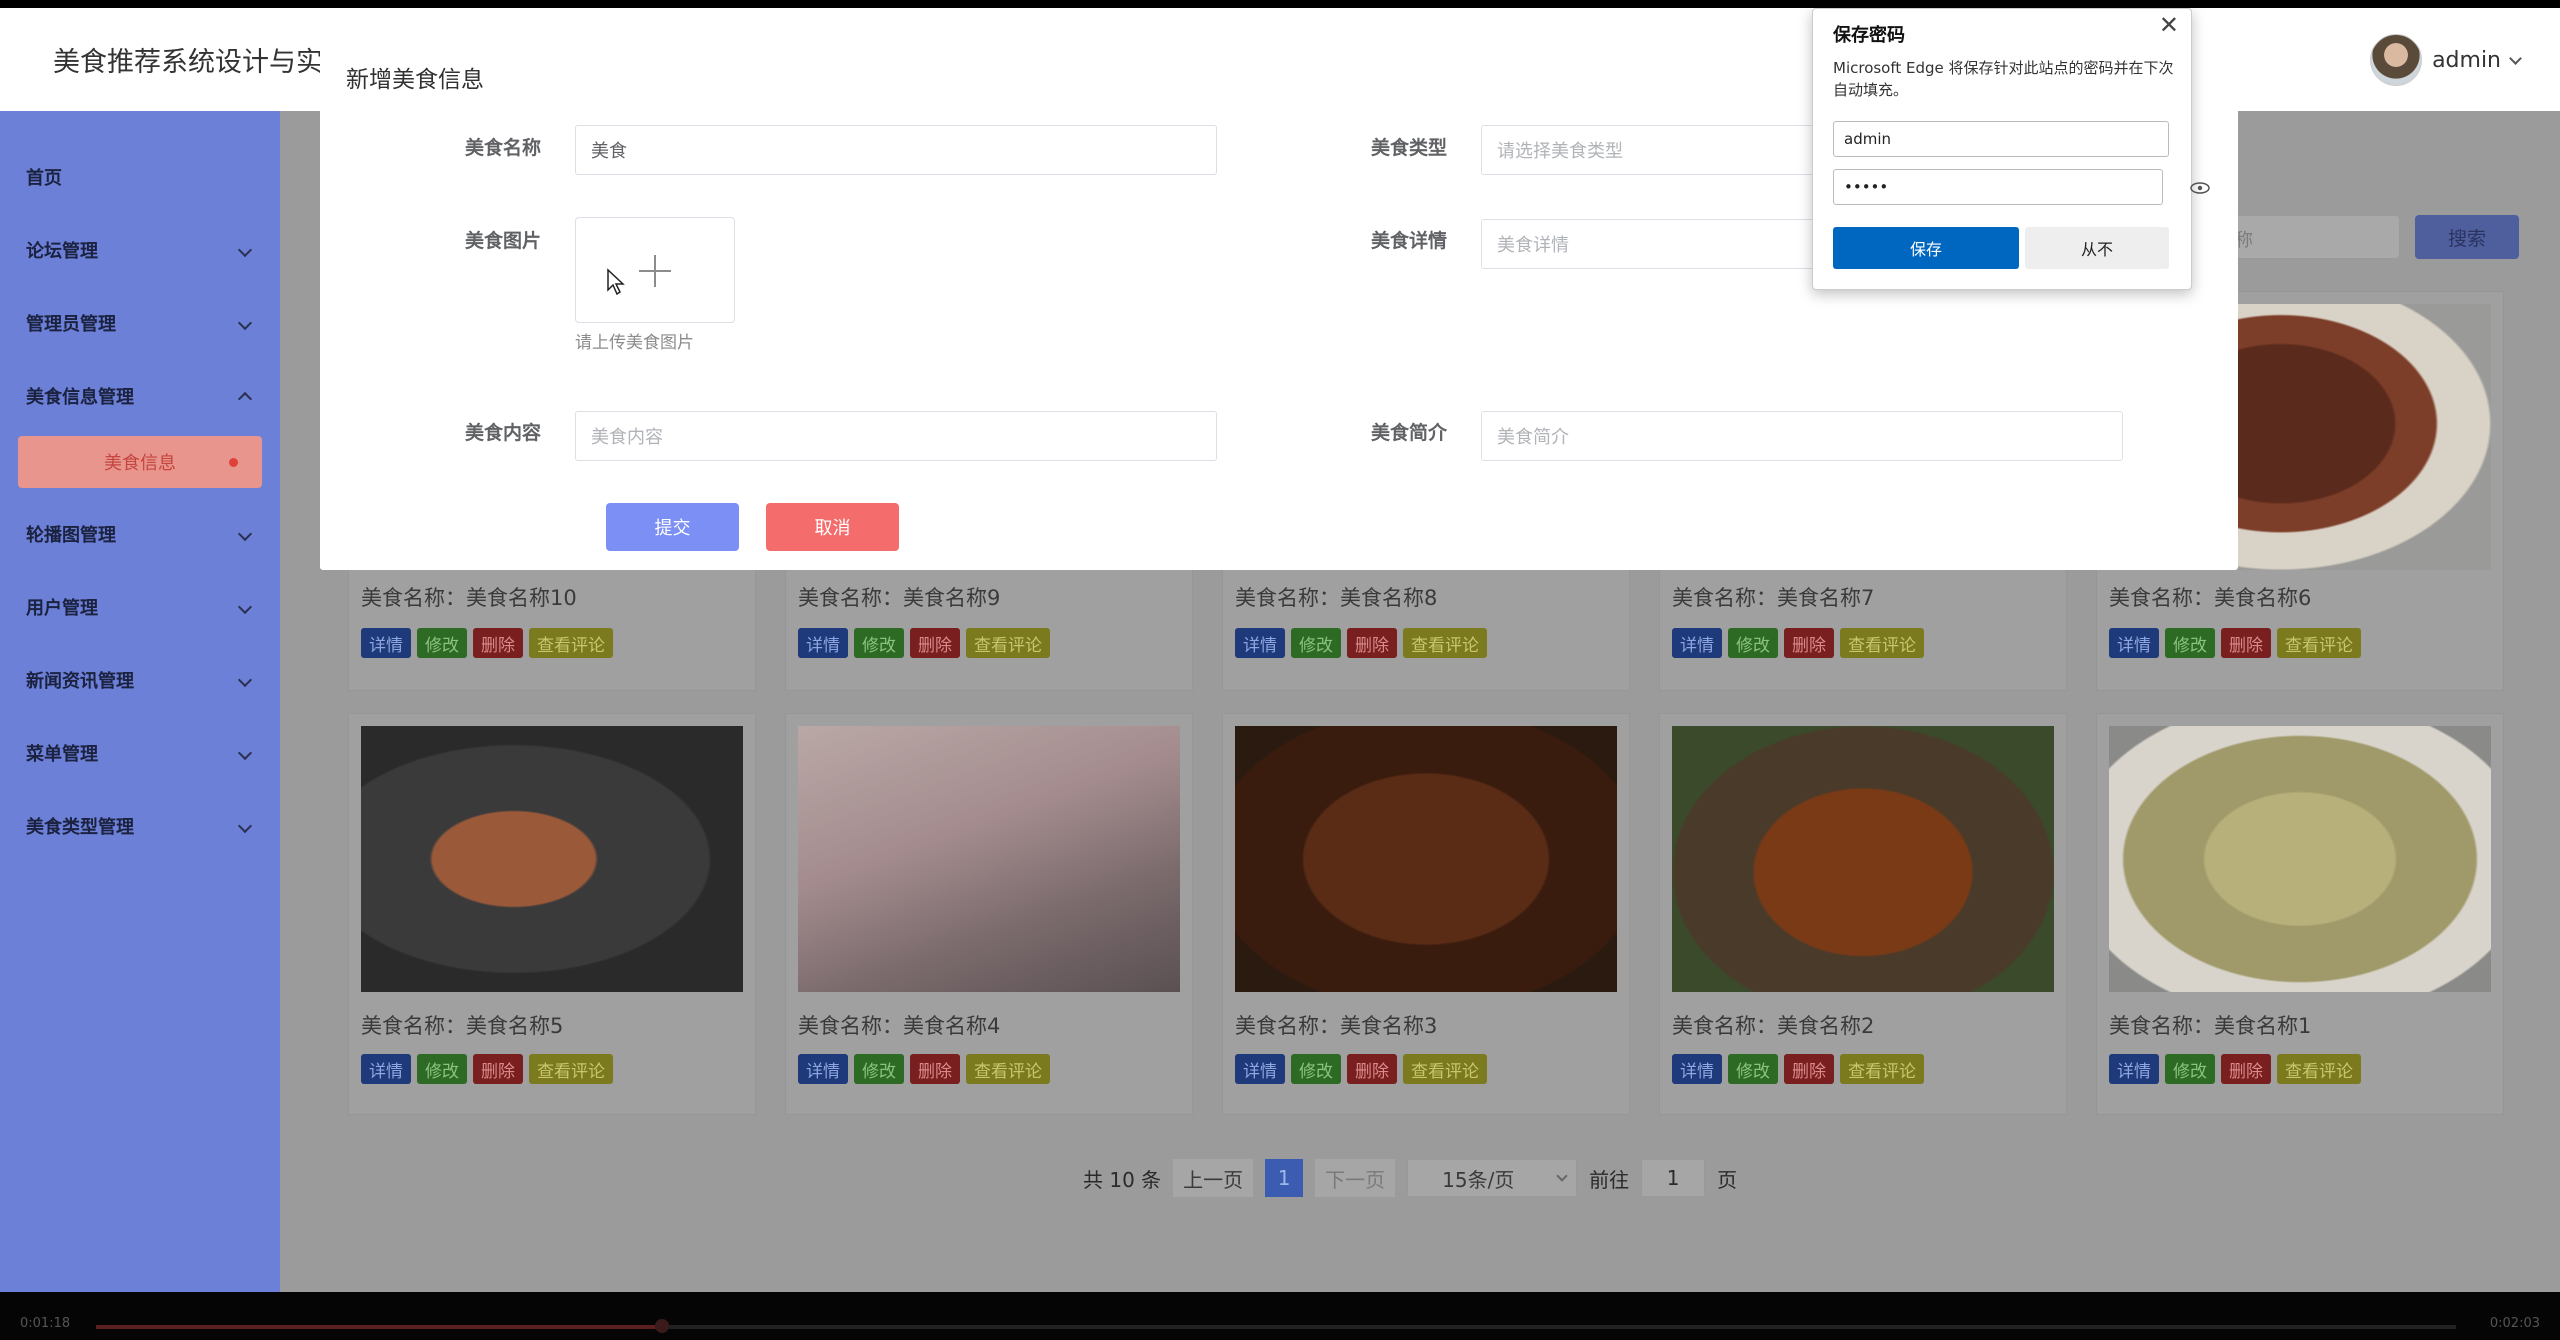 The image size is (2560, 1340). I want to click on sidebar-item-food-types: 美食类型管理, so click(141, 826).